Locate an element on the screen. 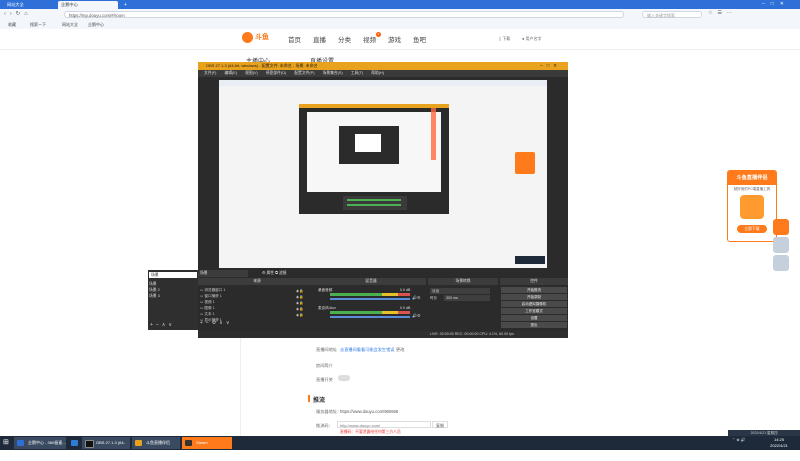  taskbar-clock: 14:25 2022/4/21 is located at coordinates (779, 443).